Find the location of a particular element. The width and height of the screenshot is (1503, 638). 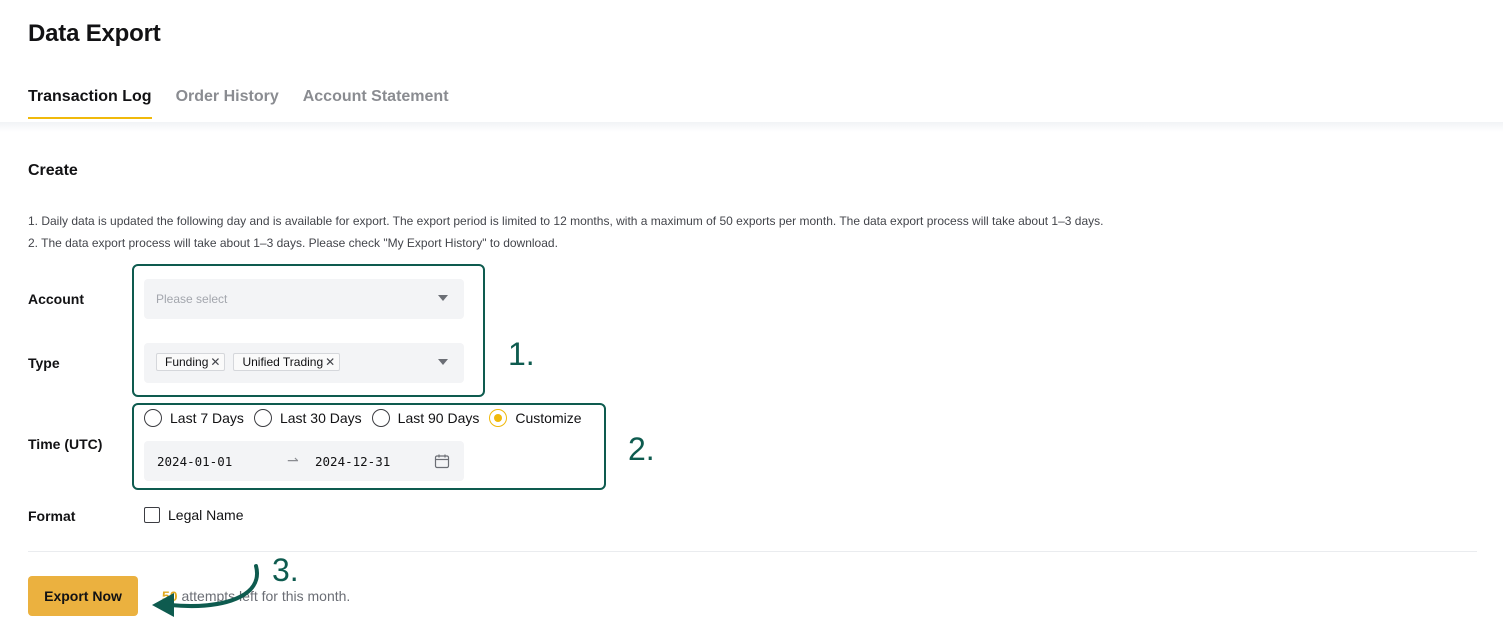

divider is located at coordinates (752, 551).